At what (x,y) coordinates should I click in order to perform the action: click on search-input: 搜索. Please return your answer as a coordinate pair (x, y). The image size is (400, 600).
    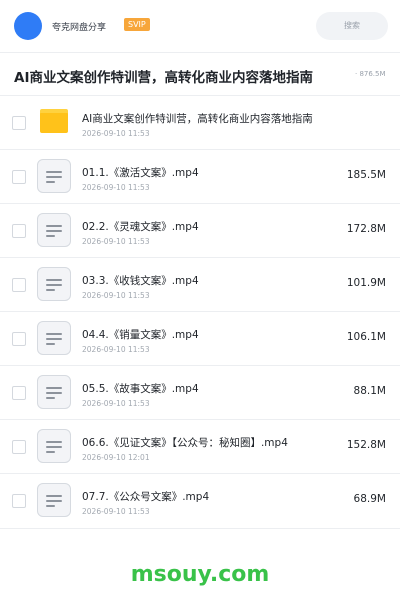
    Looking at the image, I should click on (352, 26).